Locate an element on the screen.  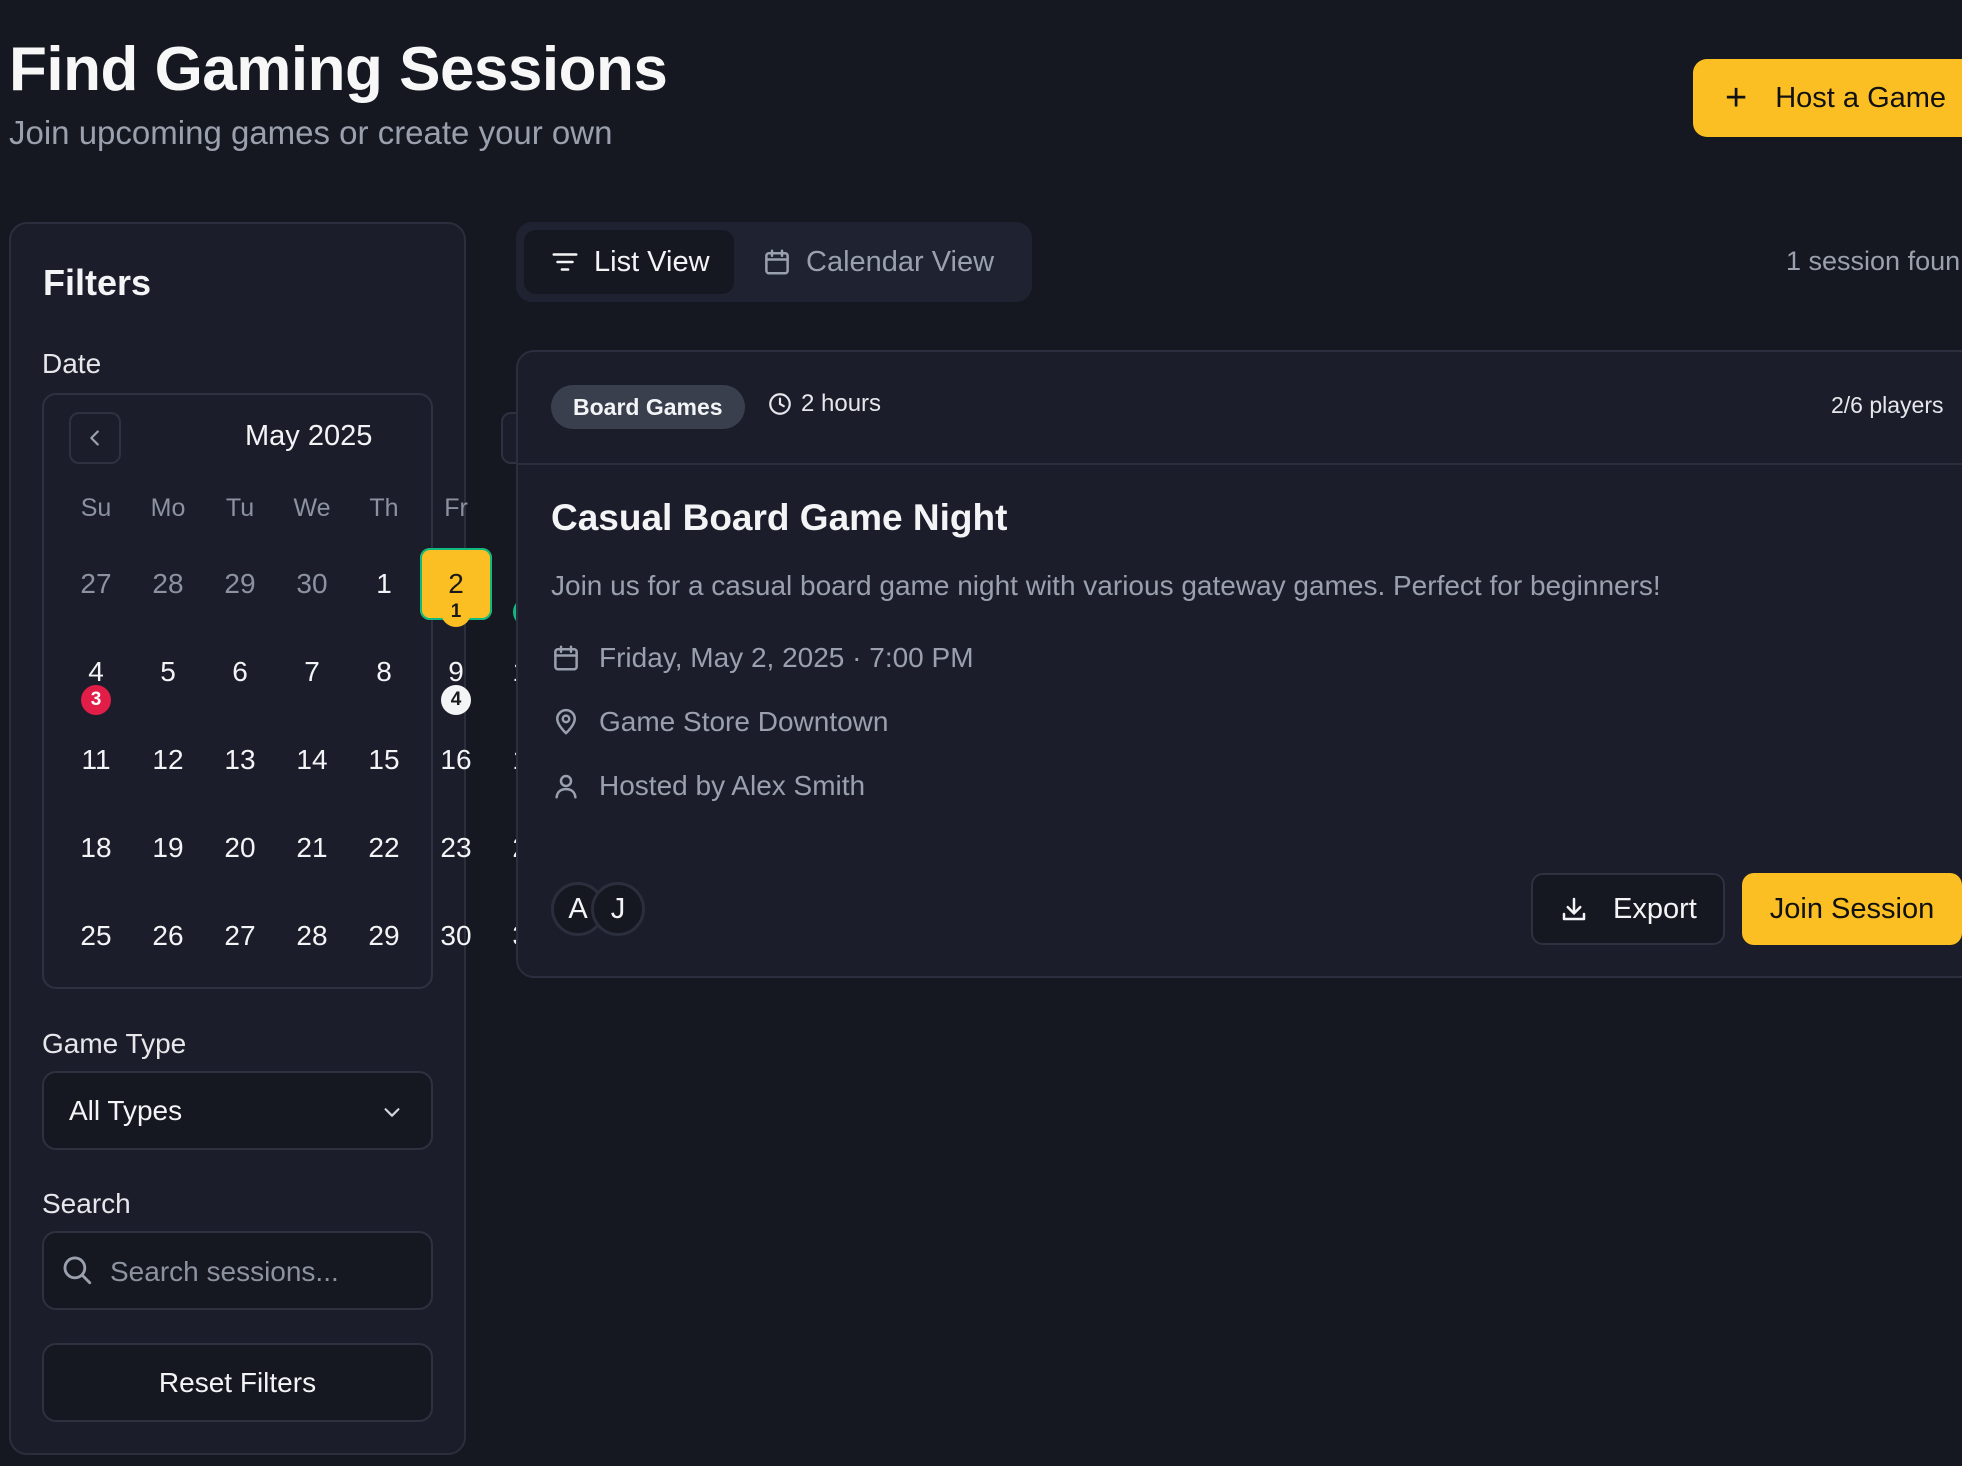
calendar-day: 25 is located at coordinates (96, 936).